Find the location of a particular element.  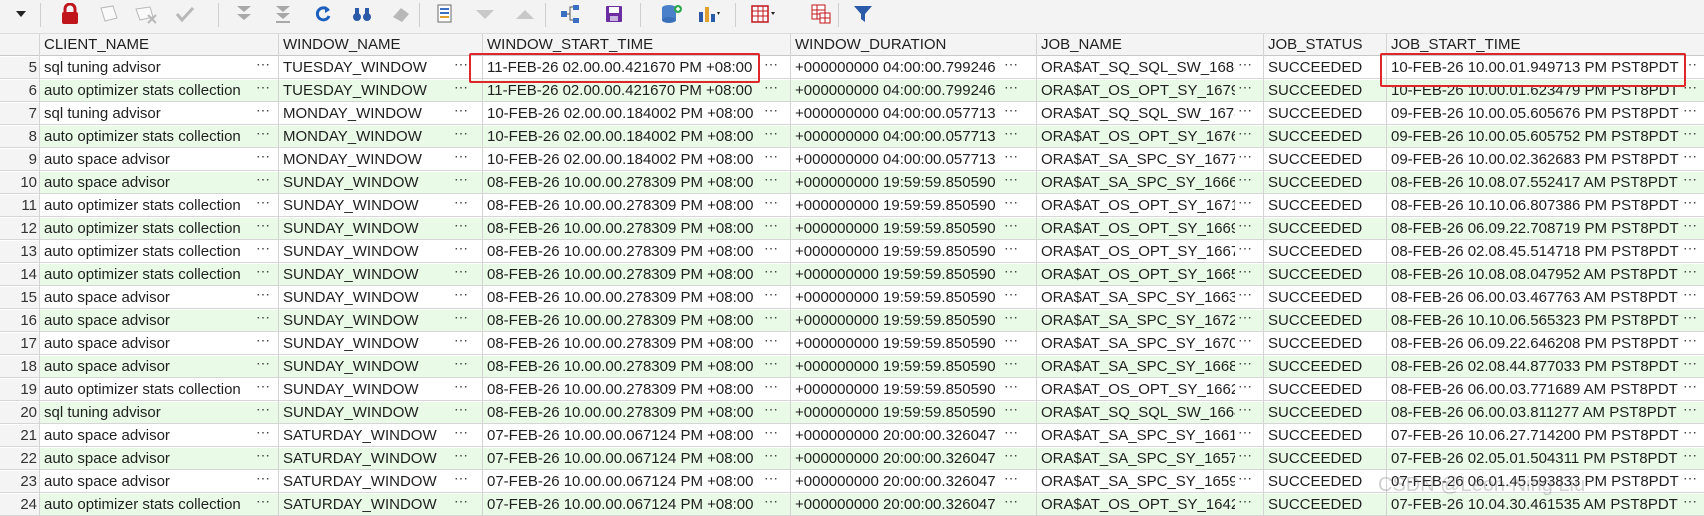

row-number: 16 is located at coordinates (20, 320).